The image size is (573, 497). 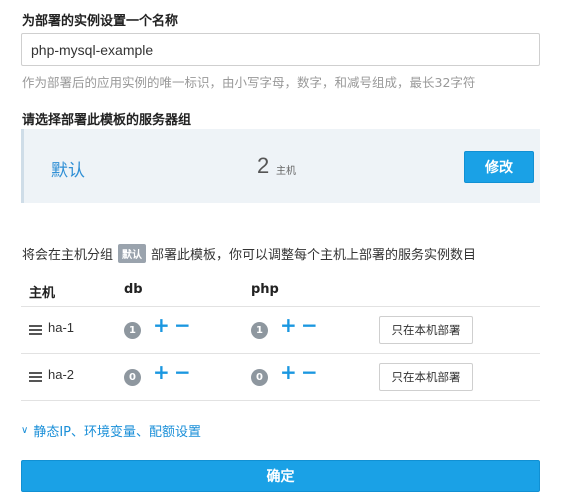 I want to click on group-tag: 默认, so click(x=132, y=253).